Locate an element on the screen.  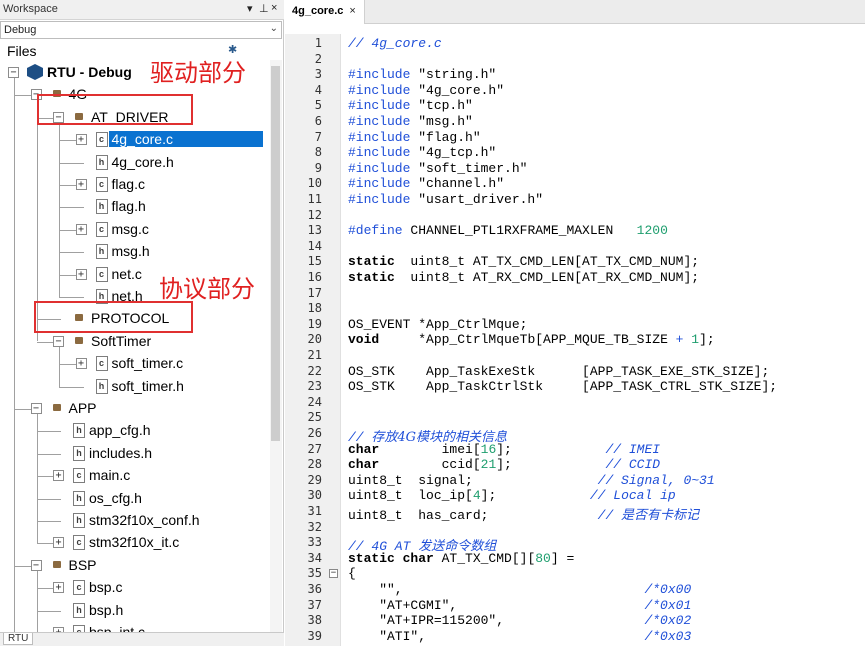
configuration-select: Debug ⌄ is located at coordinates (141, 30).